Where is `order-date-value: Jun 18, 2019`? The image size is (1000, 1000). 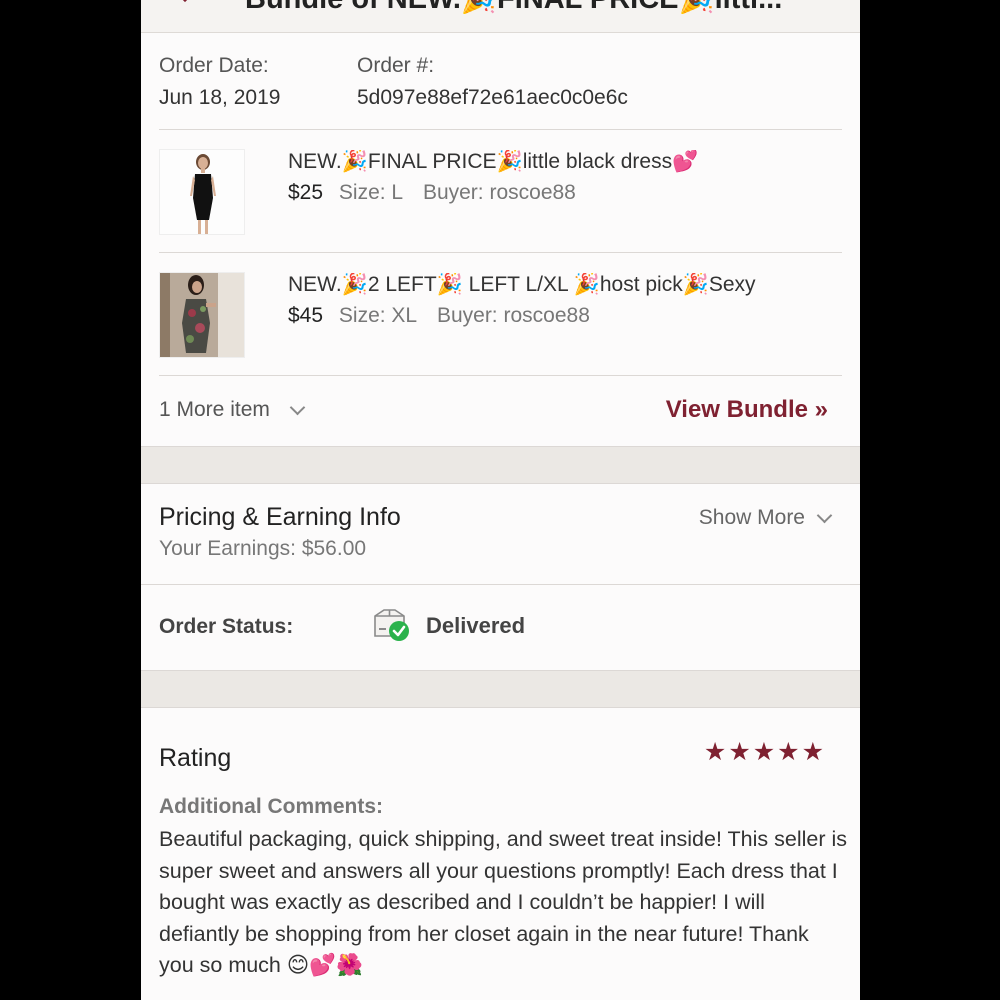
order-date-value: Jun 18, 2019 is located at coordinates (220, 97).